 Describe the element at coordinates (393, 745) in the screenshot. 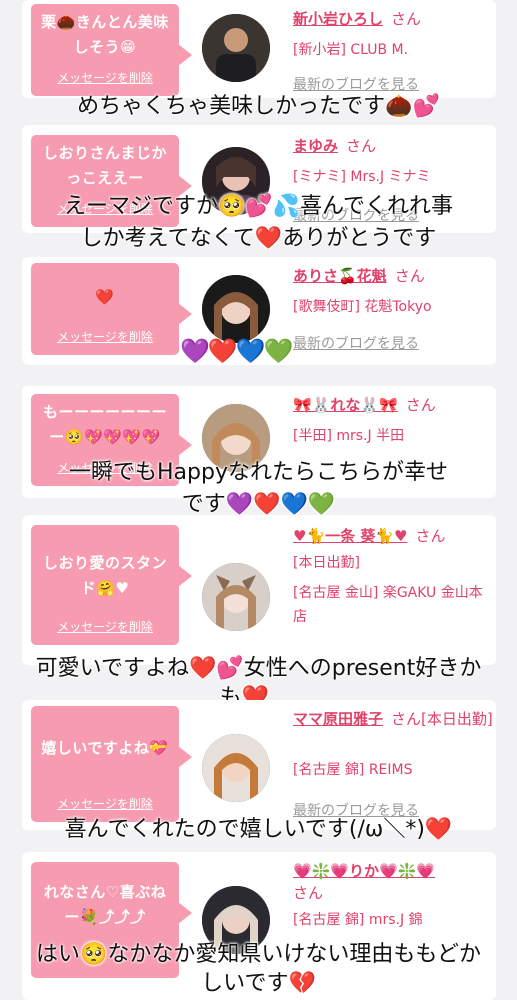

I see `sender-info: ママ原田雅子 さん[本日出勤] [名古屋 錦] REIMS` at that location.